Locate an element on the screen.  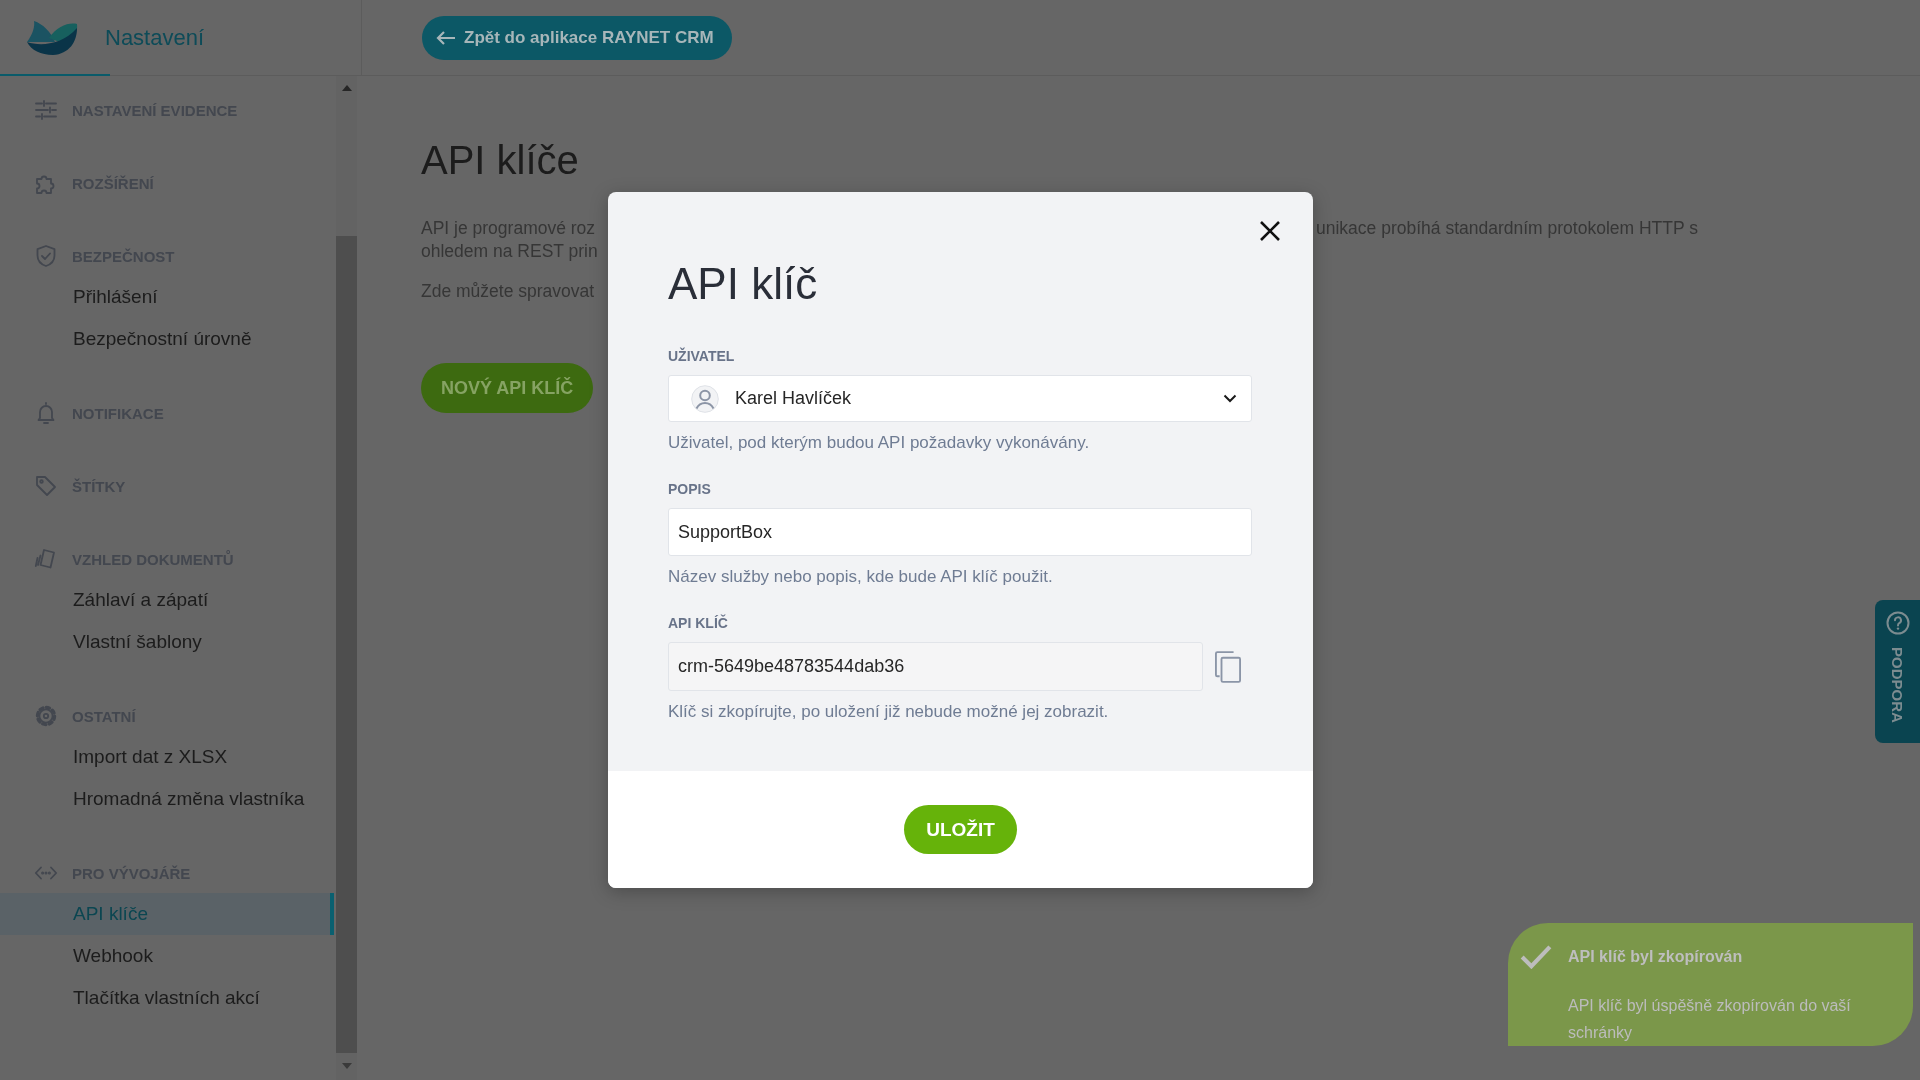
close-icon is located at coordinates (1270, 231).